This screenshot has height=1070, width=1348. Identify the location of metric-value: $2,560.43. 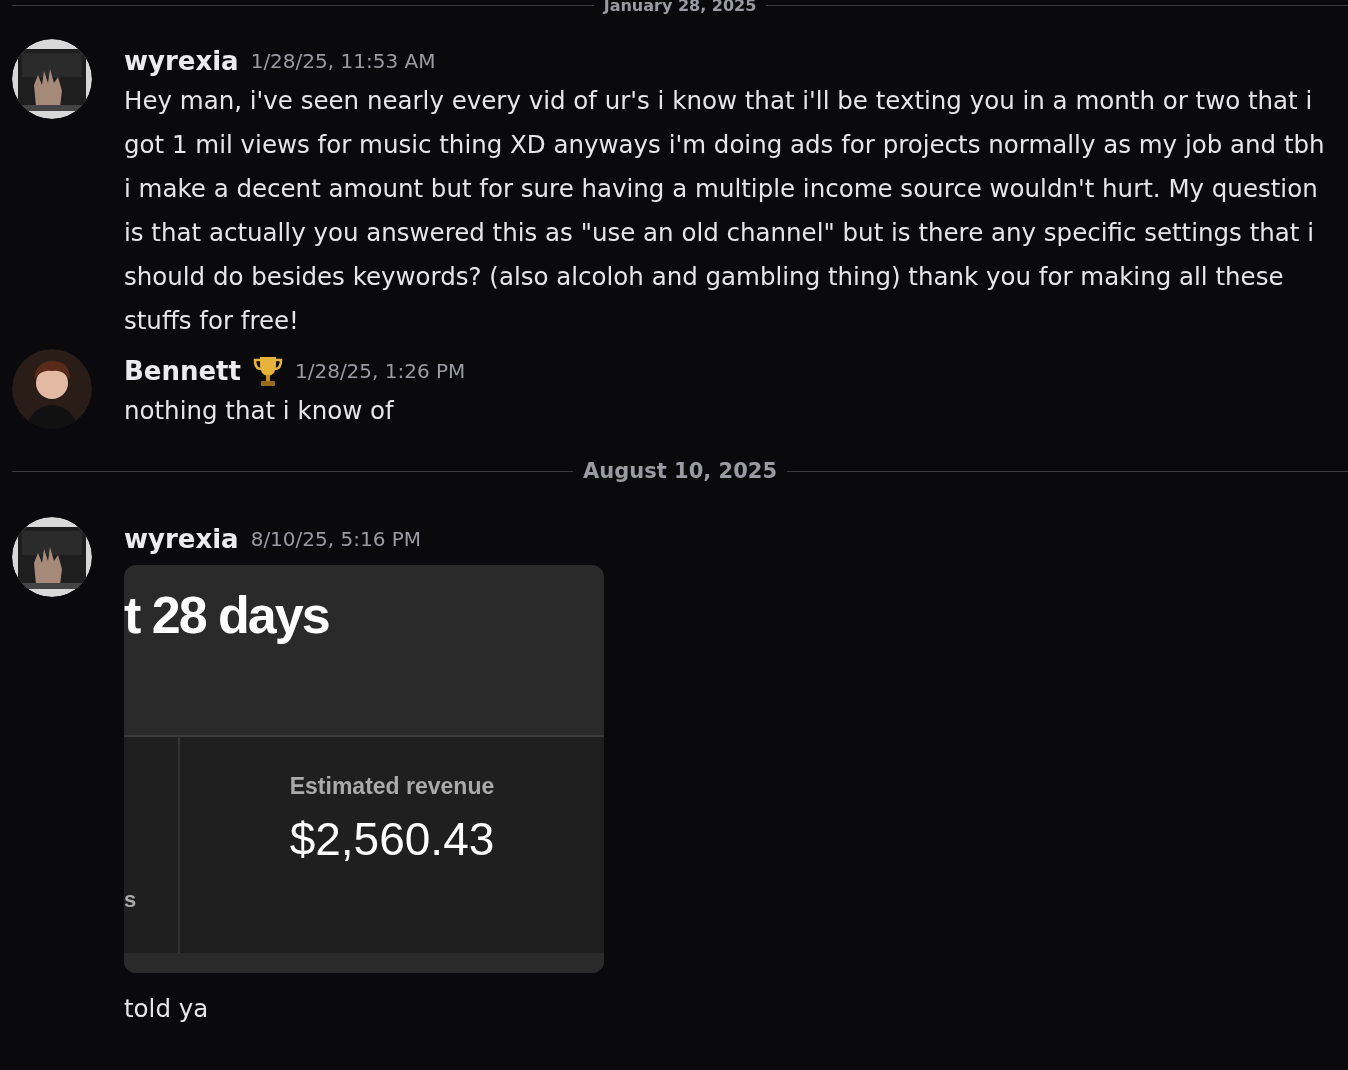
(392, 839).